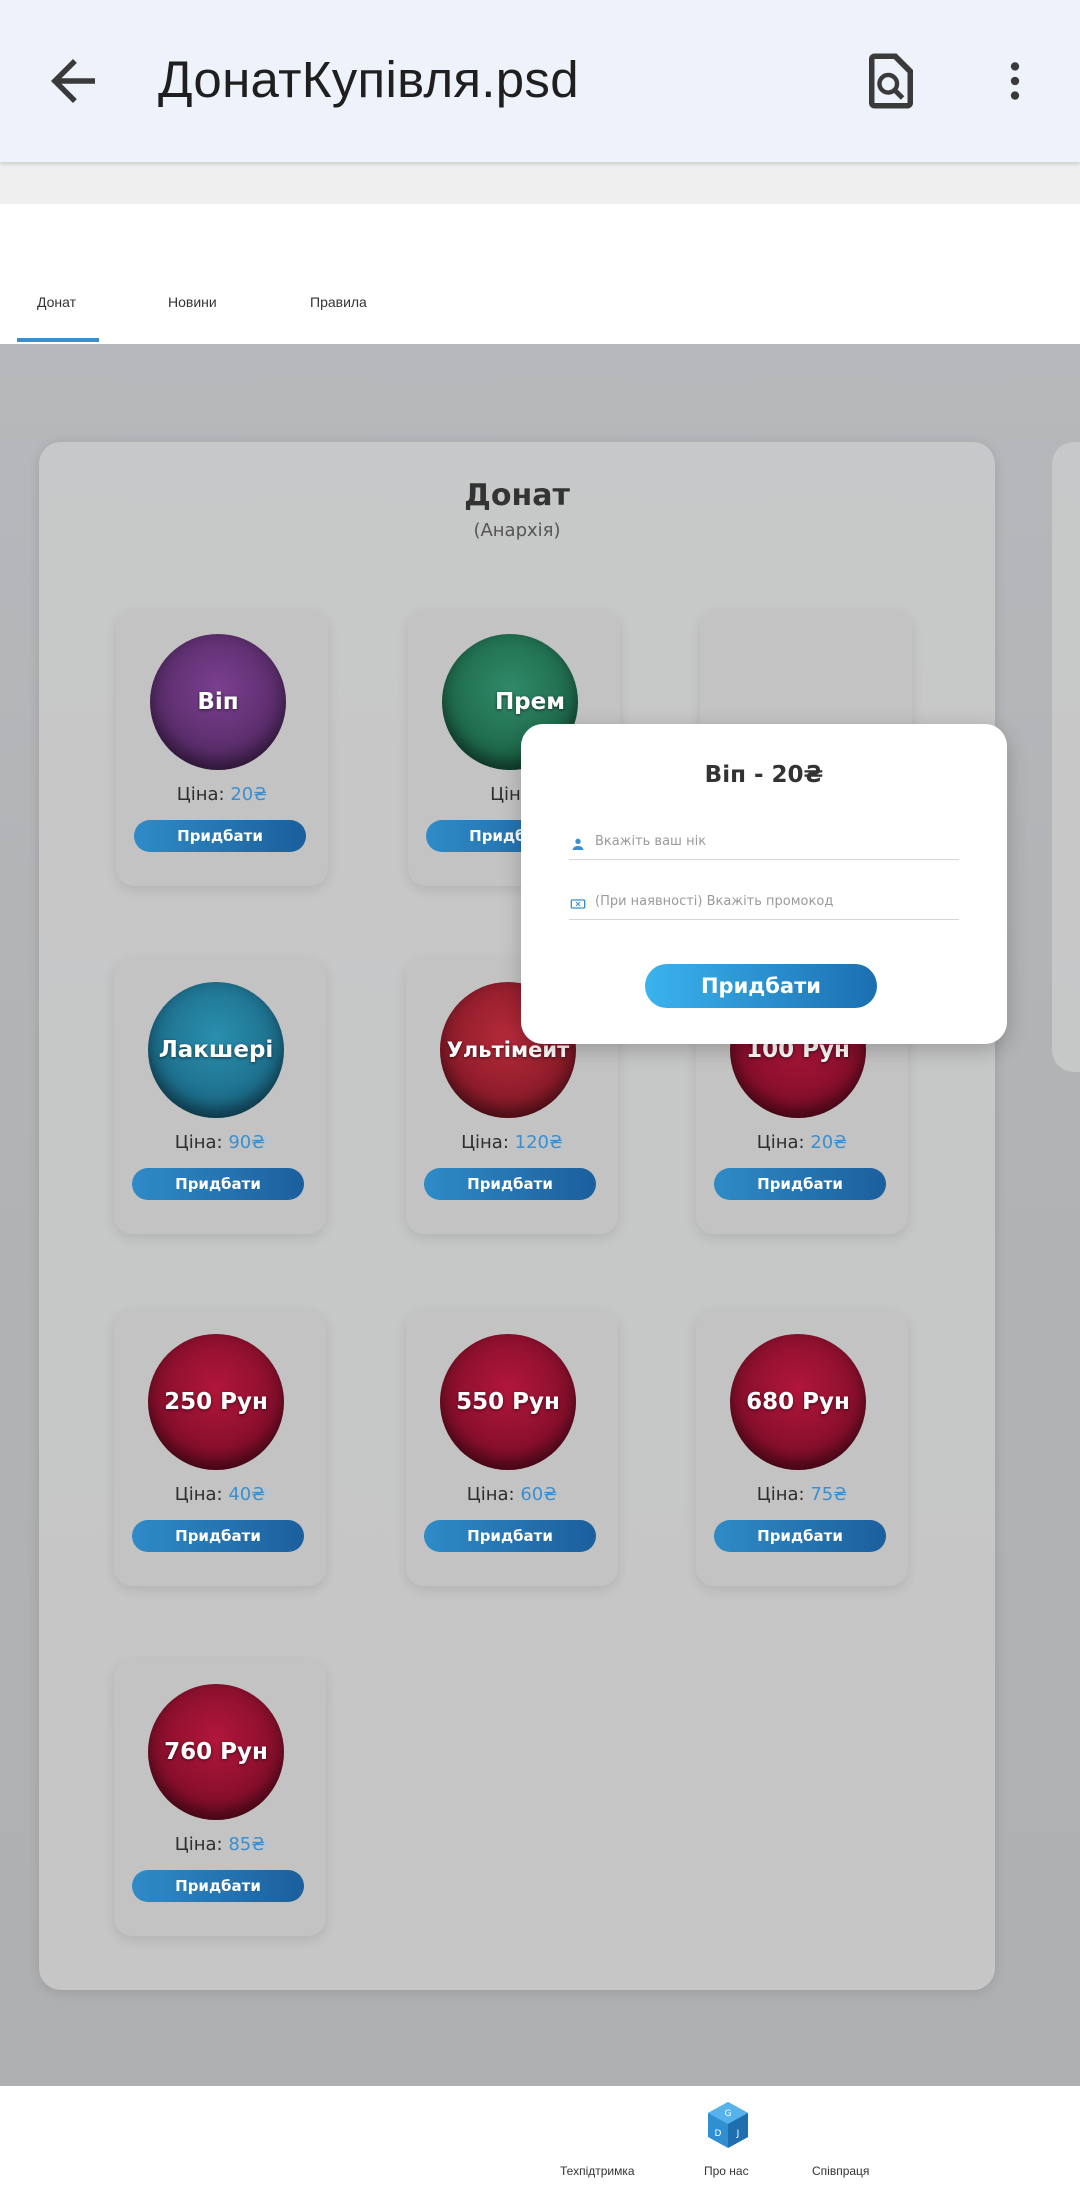 The height and width of the screenshot is (2195, 1080). What do you see at coordinates (728, 2125) in the screenshot?
I see `cube-logo-icon: G D J` at bounding box center [728, 2125].